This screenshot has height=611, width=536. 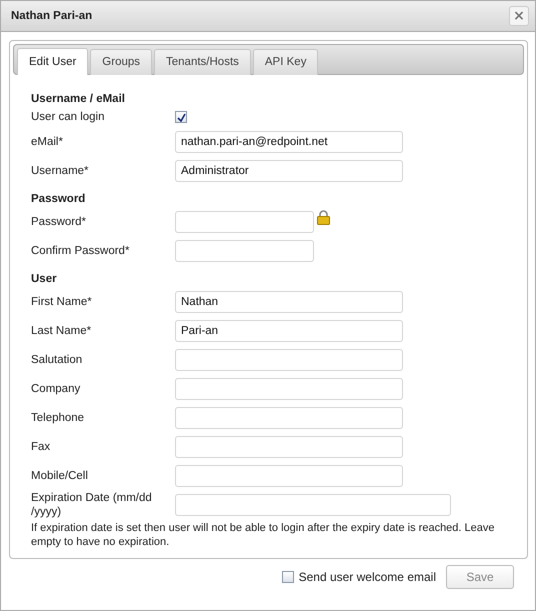 What do you see at coordinates (41, 447) in the screenshot?
I see `field-label: Fax` at bounding box center [41, 447].